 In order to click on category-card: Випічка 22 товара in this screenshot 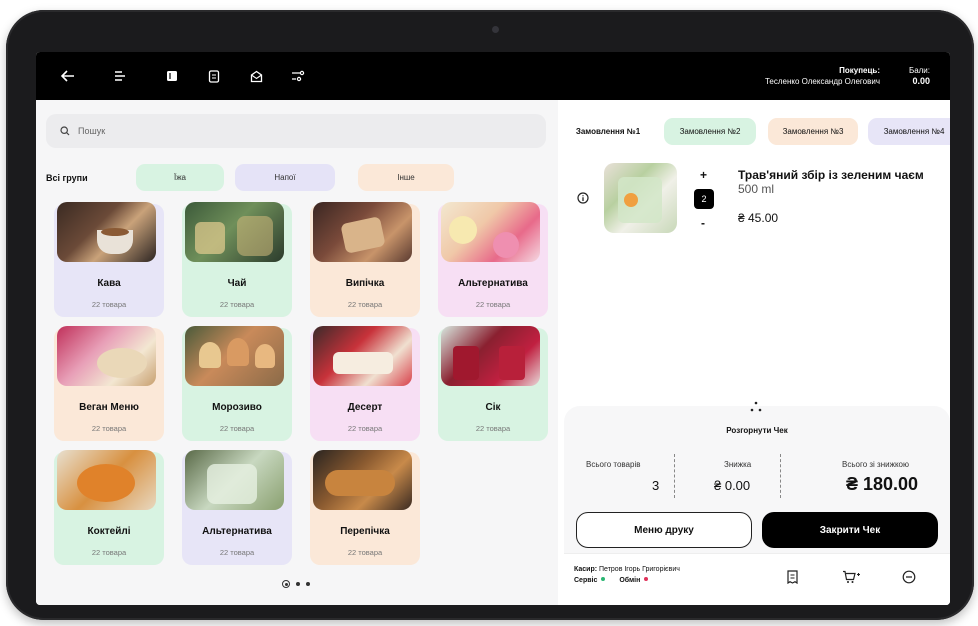, I will do `click(365, 259)`.